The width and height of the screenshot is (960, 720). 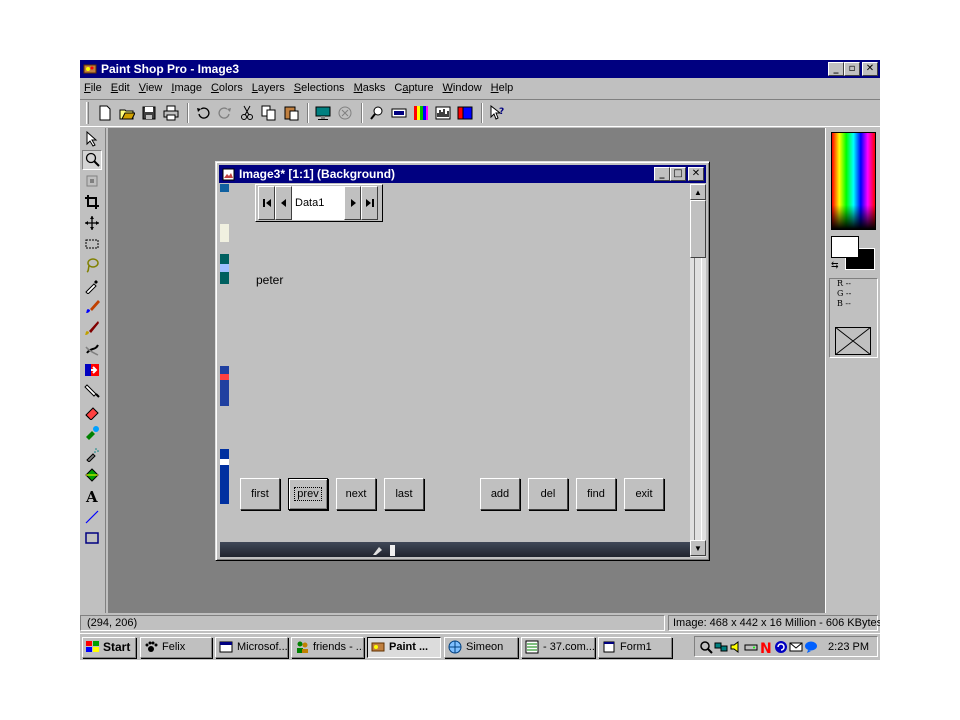 What do you see at coordinates (678, 174) in the screenshot?
I see `document-maximize-button: □` at bounding box center [678, 174].